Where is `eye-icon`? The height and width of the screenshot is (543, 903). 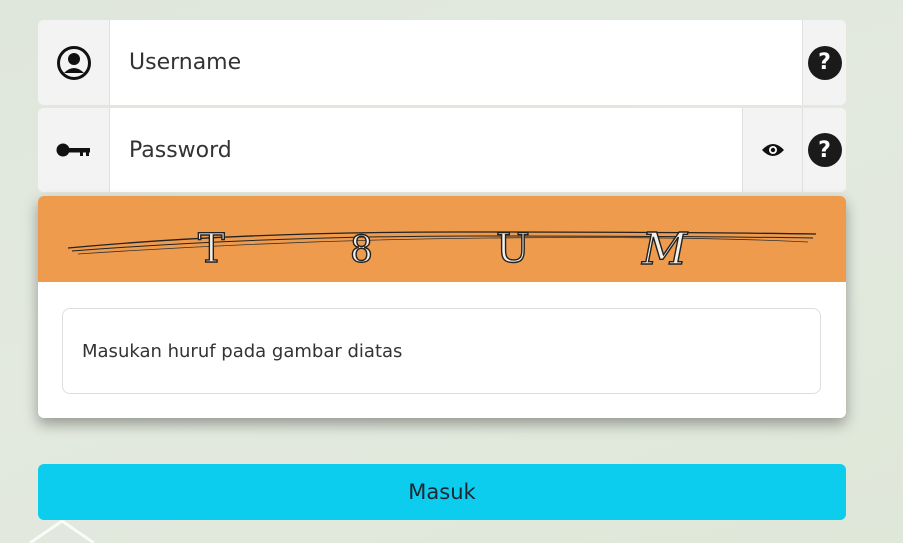 eye-icon is located at coordinates (772, 150).